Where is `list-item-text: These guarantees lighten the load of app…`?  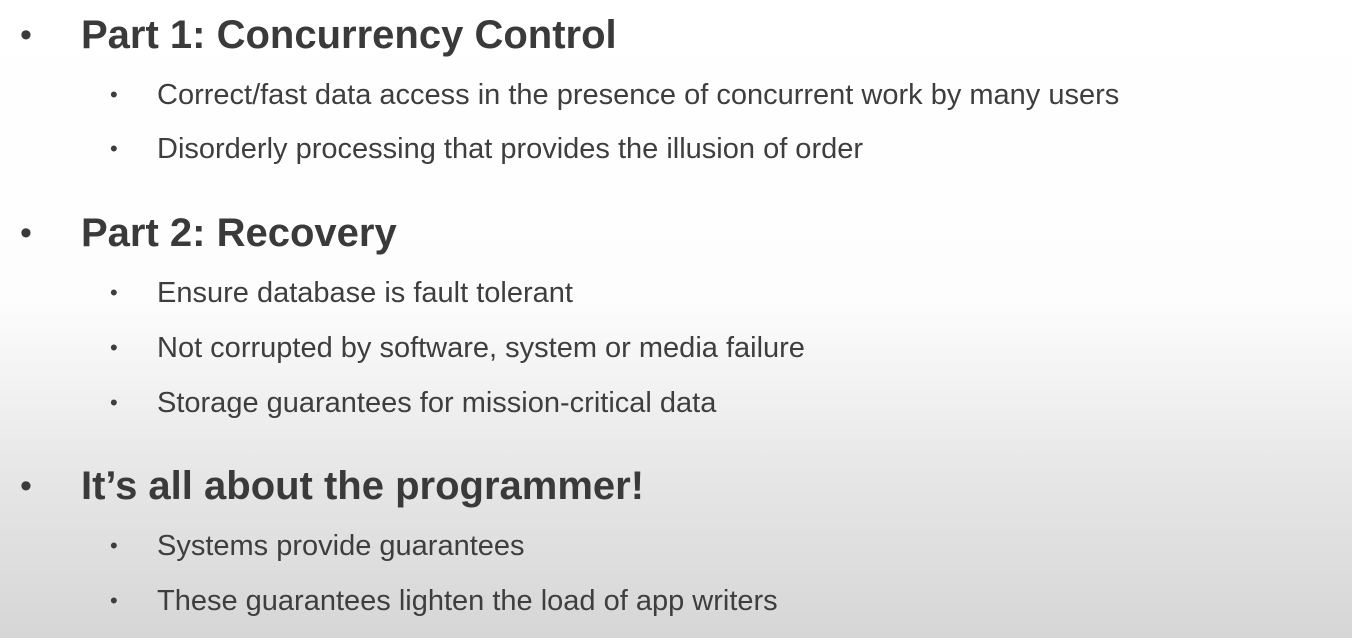
list-item-text: These guarantees lighten the load of app… is located at coordinates (467, 601).